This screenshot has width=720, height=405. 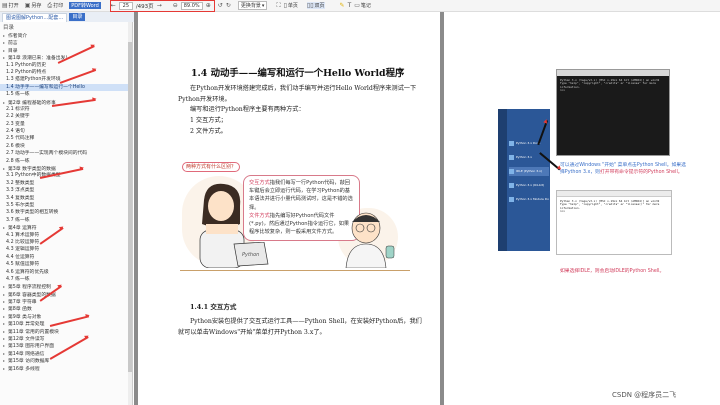 What do you see at coordinates (15, 132) in the screenshot?
I see `toc-item-label: 2.4 语句` at bounding box center [15, 132].